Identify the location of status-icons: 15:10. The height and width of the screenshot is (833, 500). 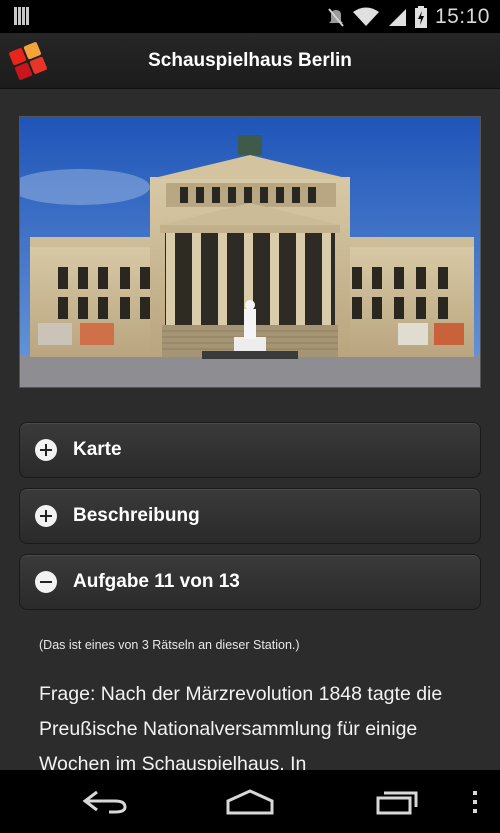
(408, 16).